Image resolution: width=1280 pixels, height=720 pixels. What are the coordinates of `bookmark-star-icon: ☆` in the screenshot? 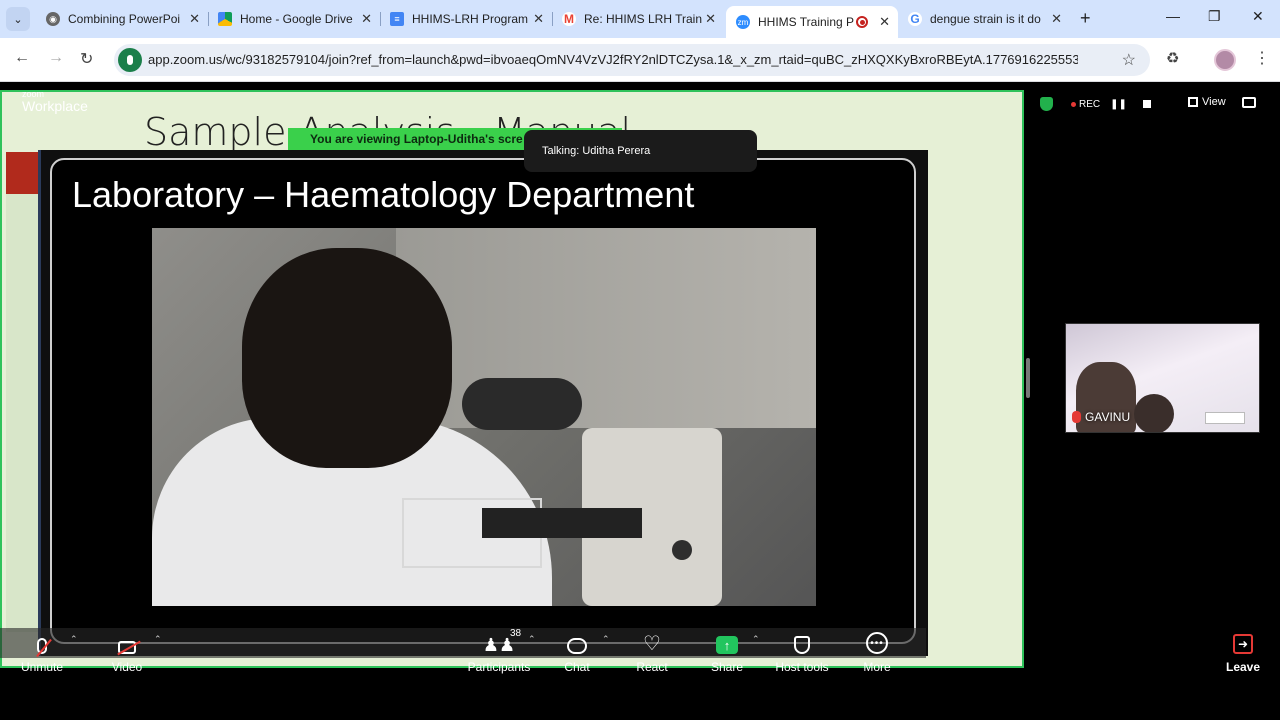 It's located at (1129, 60).